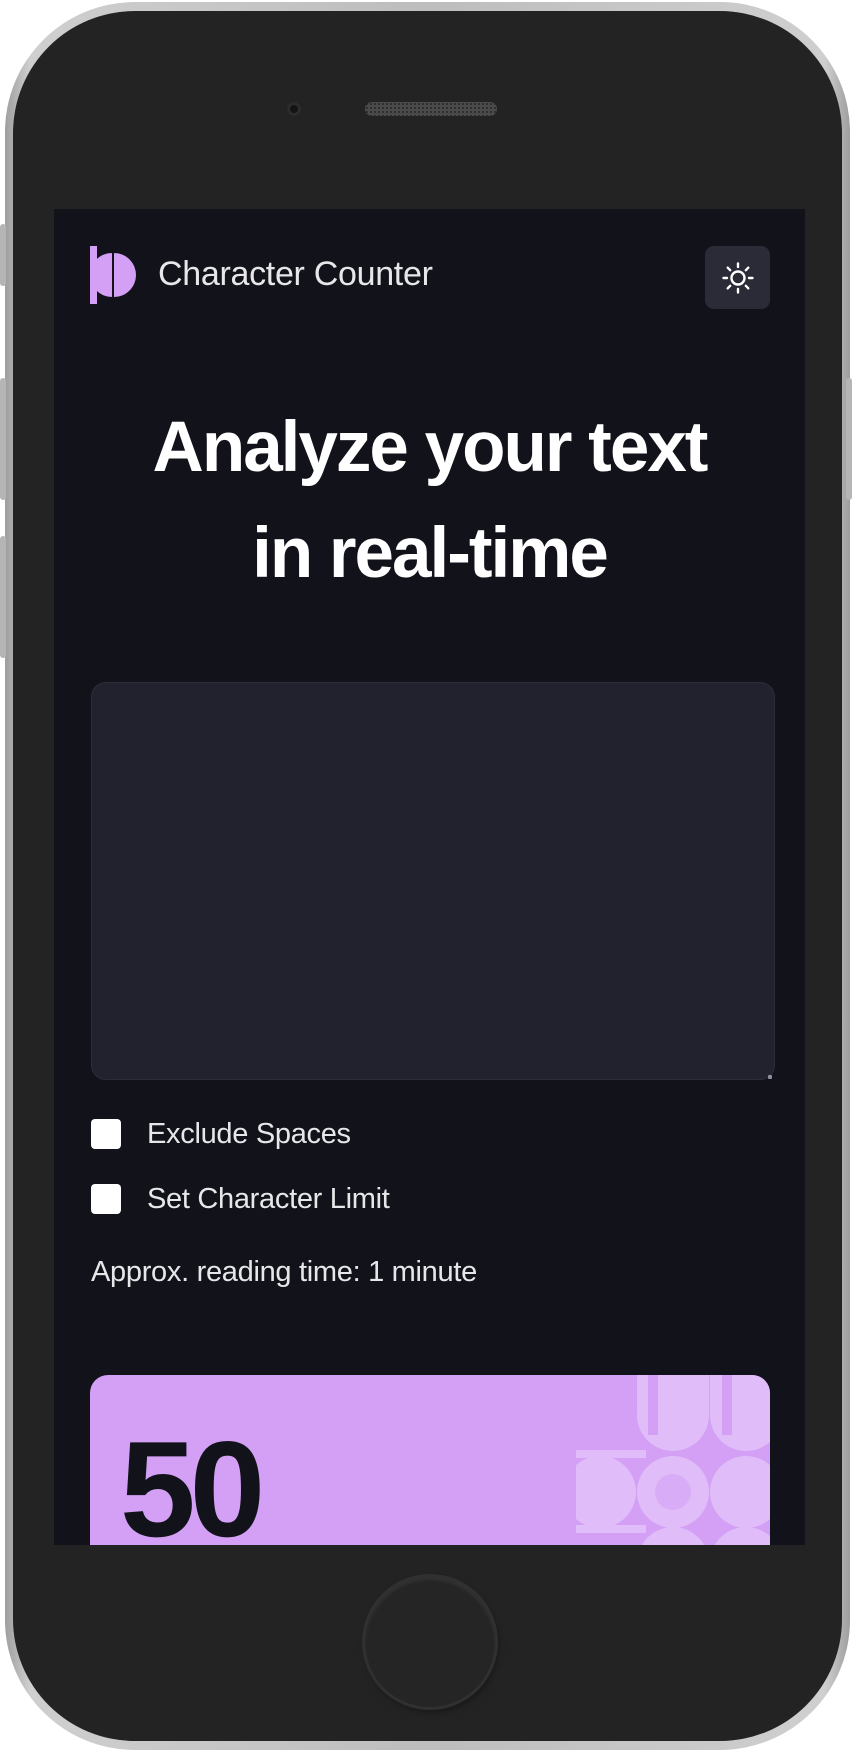 The height and width of the screenshot is (1754, 861). What do you see at coordinates (430, 1460) in the screenshot?
I see `total-characters-card: 50` at bounding box center [430, 1460].